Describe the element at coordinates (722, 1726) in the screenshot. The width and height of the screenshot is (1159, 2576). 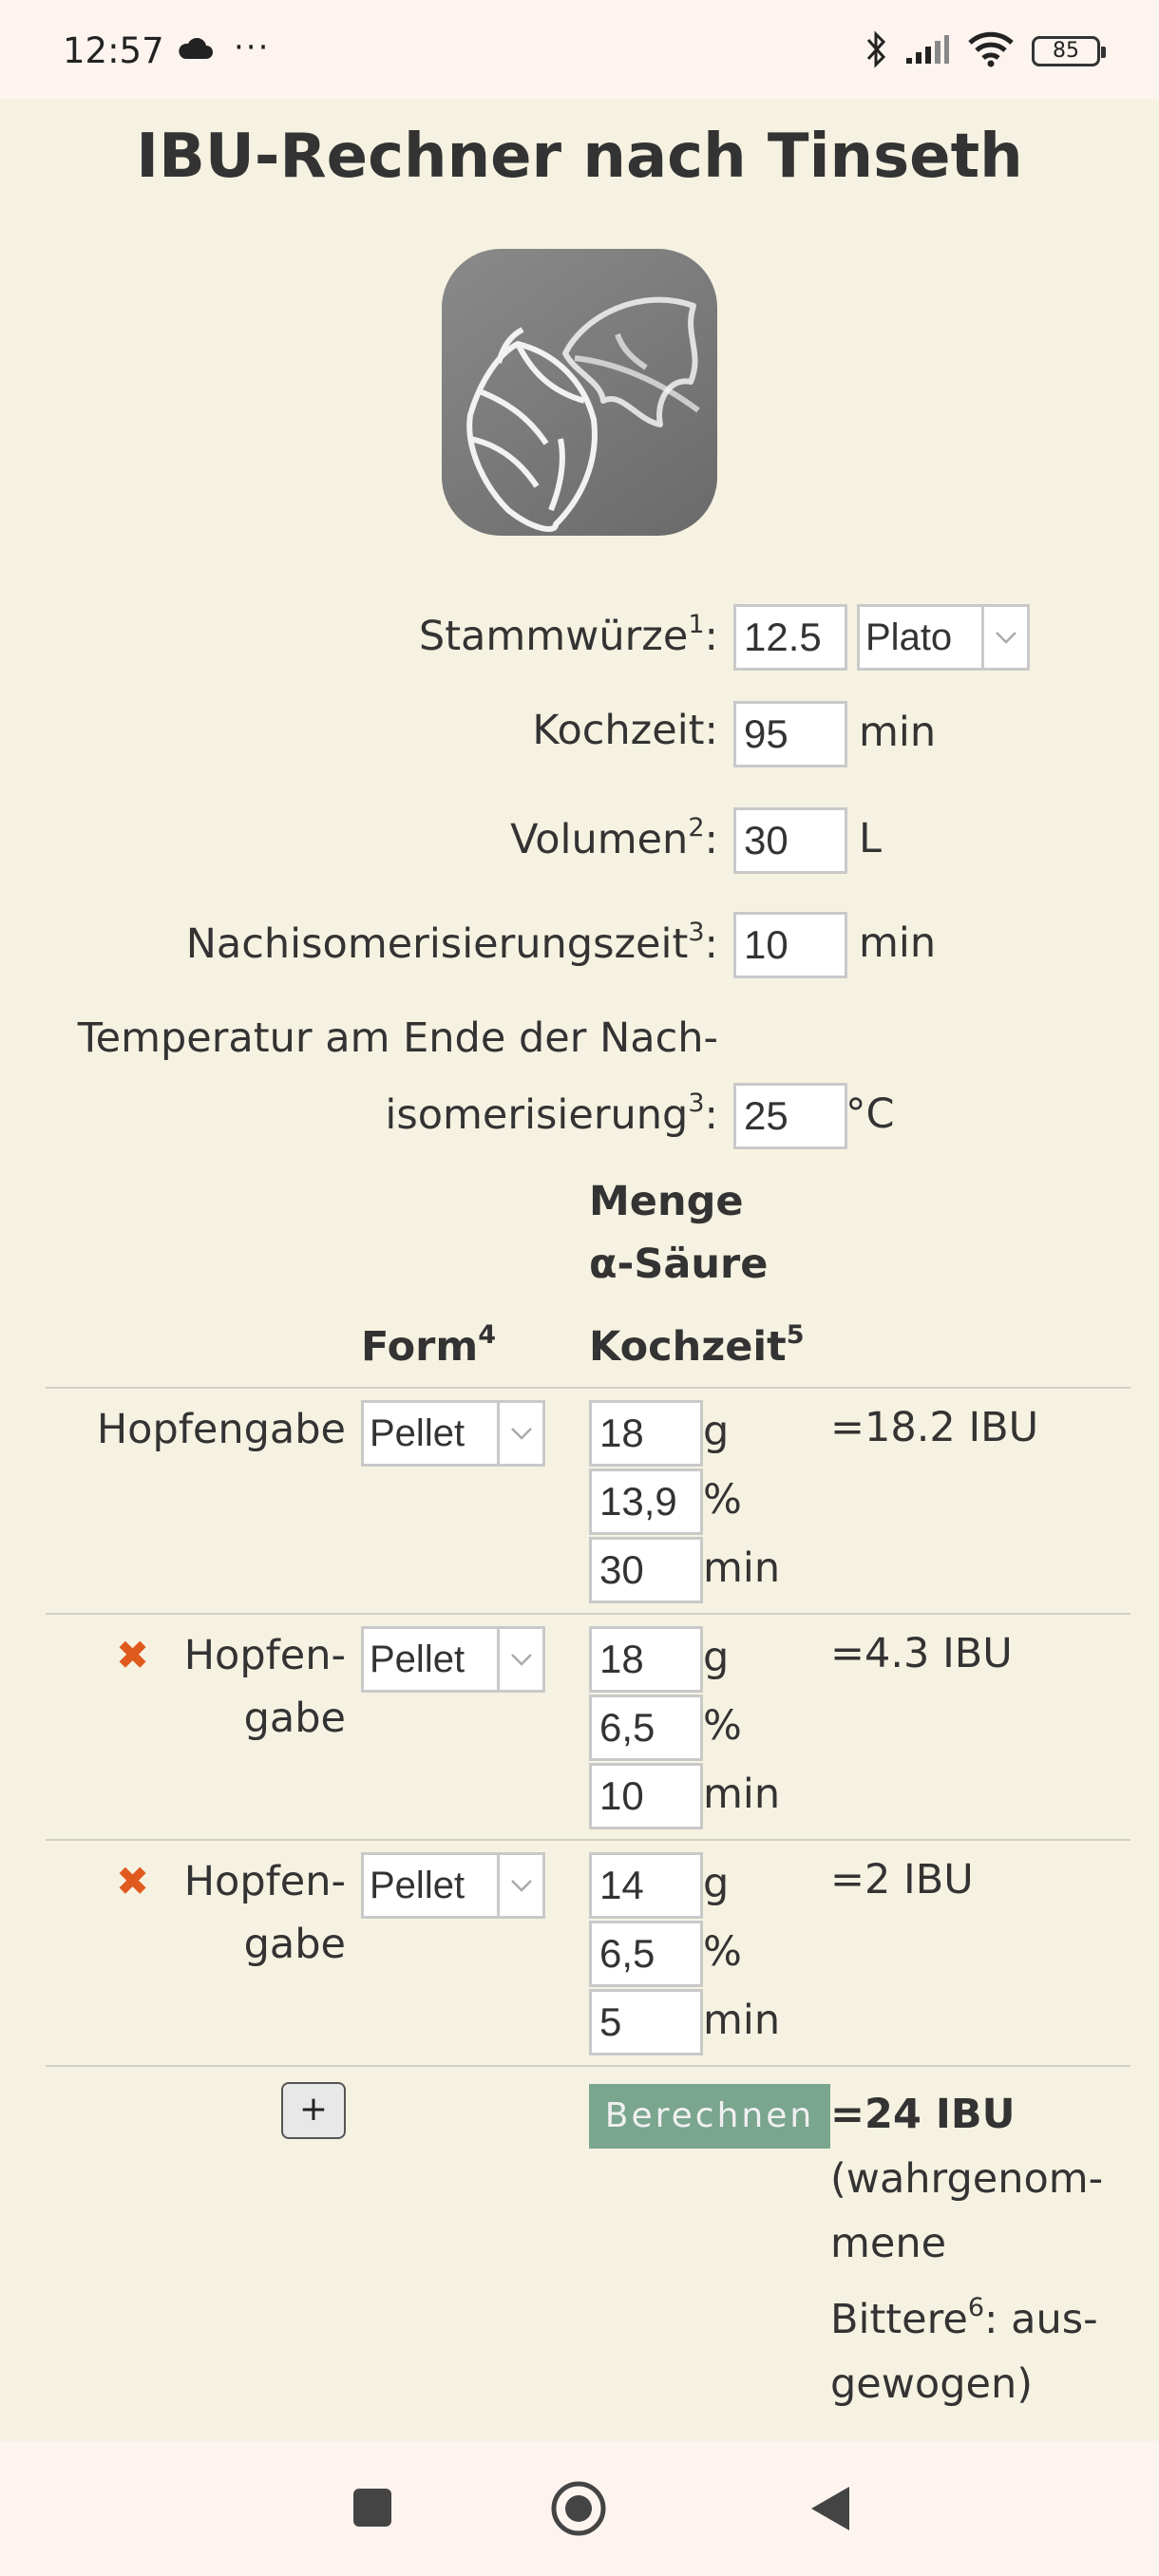
I see `row2-alpha-unit: %` at that location.